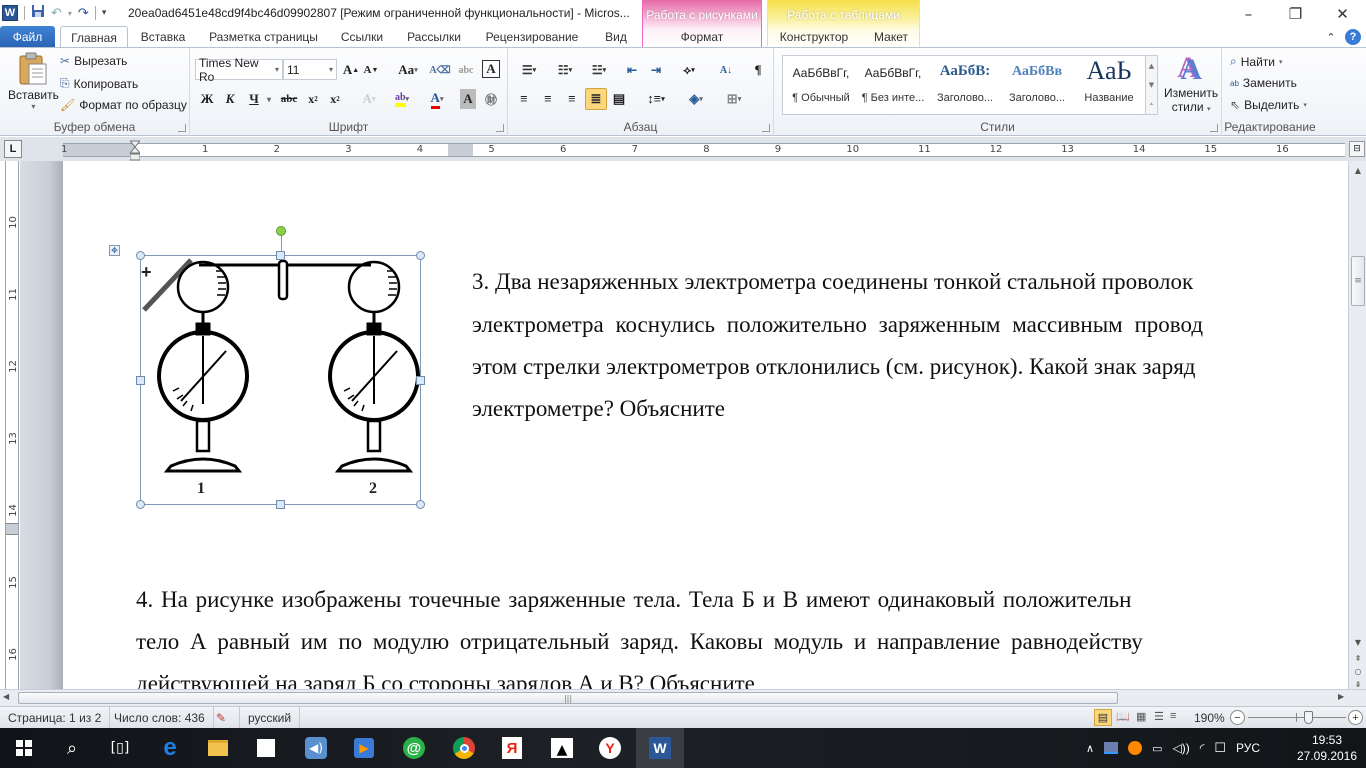 This screenshot has height=768, width=1366. Describe the element at coordinates (114, 250) in the screenshot. I see `move-handle-icon: ✥` at that location.